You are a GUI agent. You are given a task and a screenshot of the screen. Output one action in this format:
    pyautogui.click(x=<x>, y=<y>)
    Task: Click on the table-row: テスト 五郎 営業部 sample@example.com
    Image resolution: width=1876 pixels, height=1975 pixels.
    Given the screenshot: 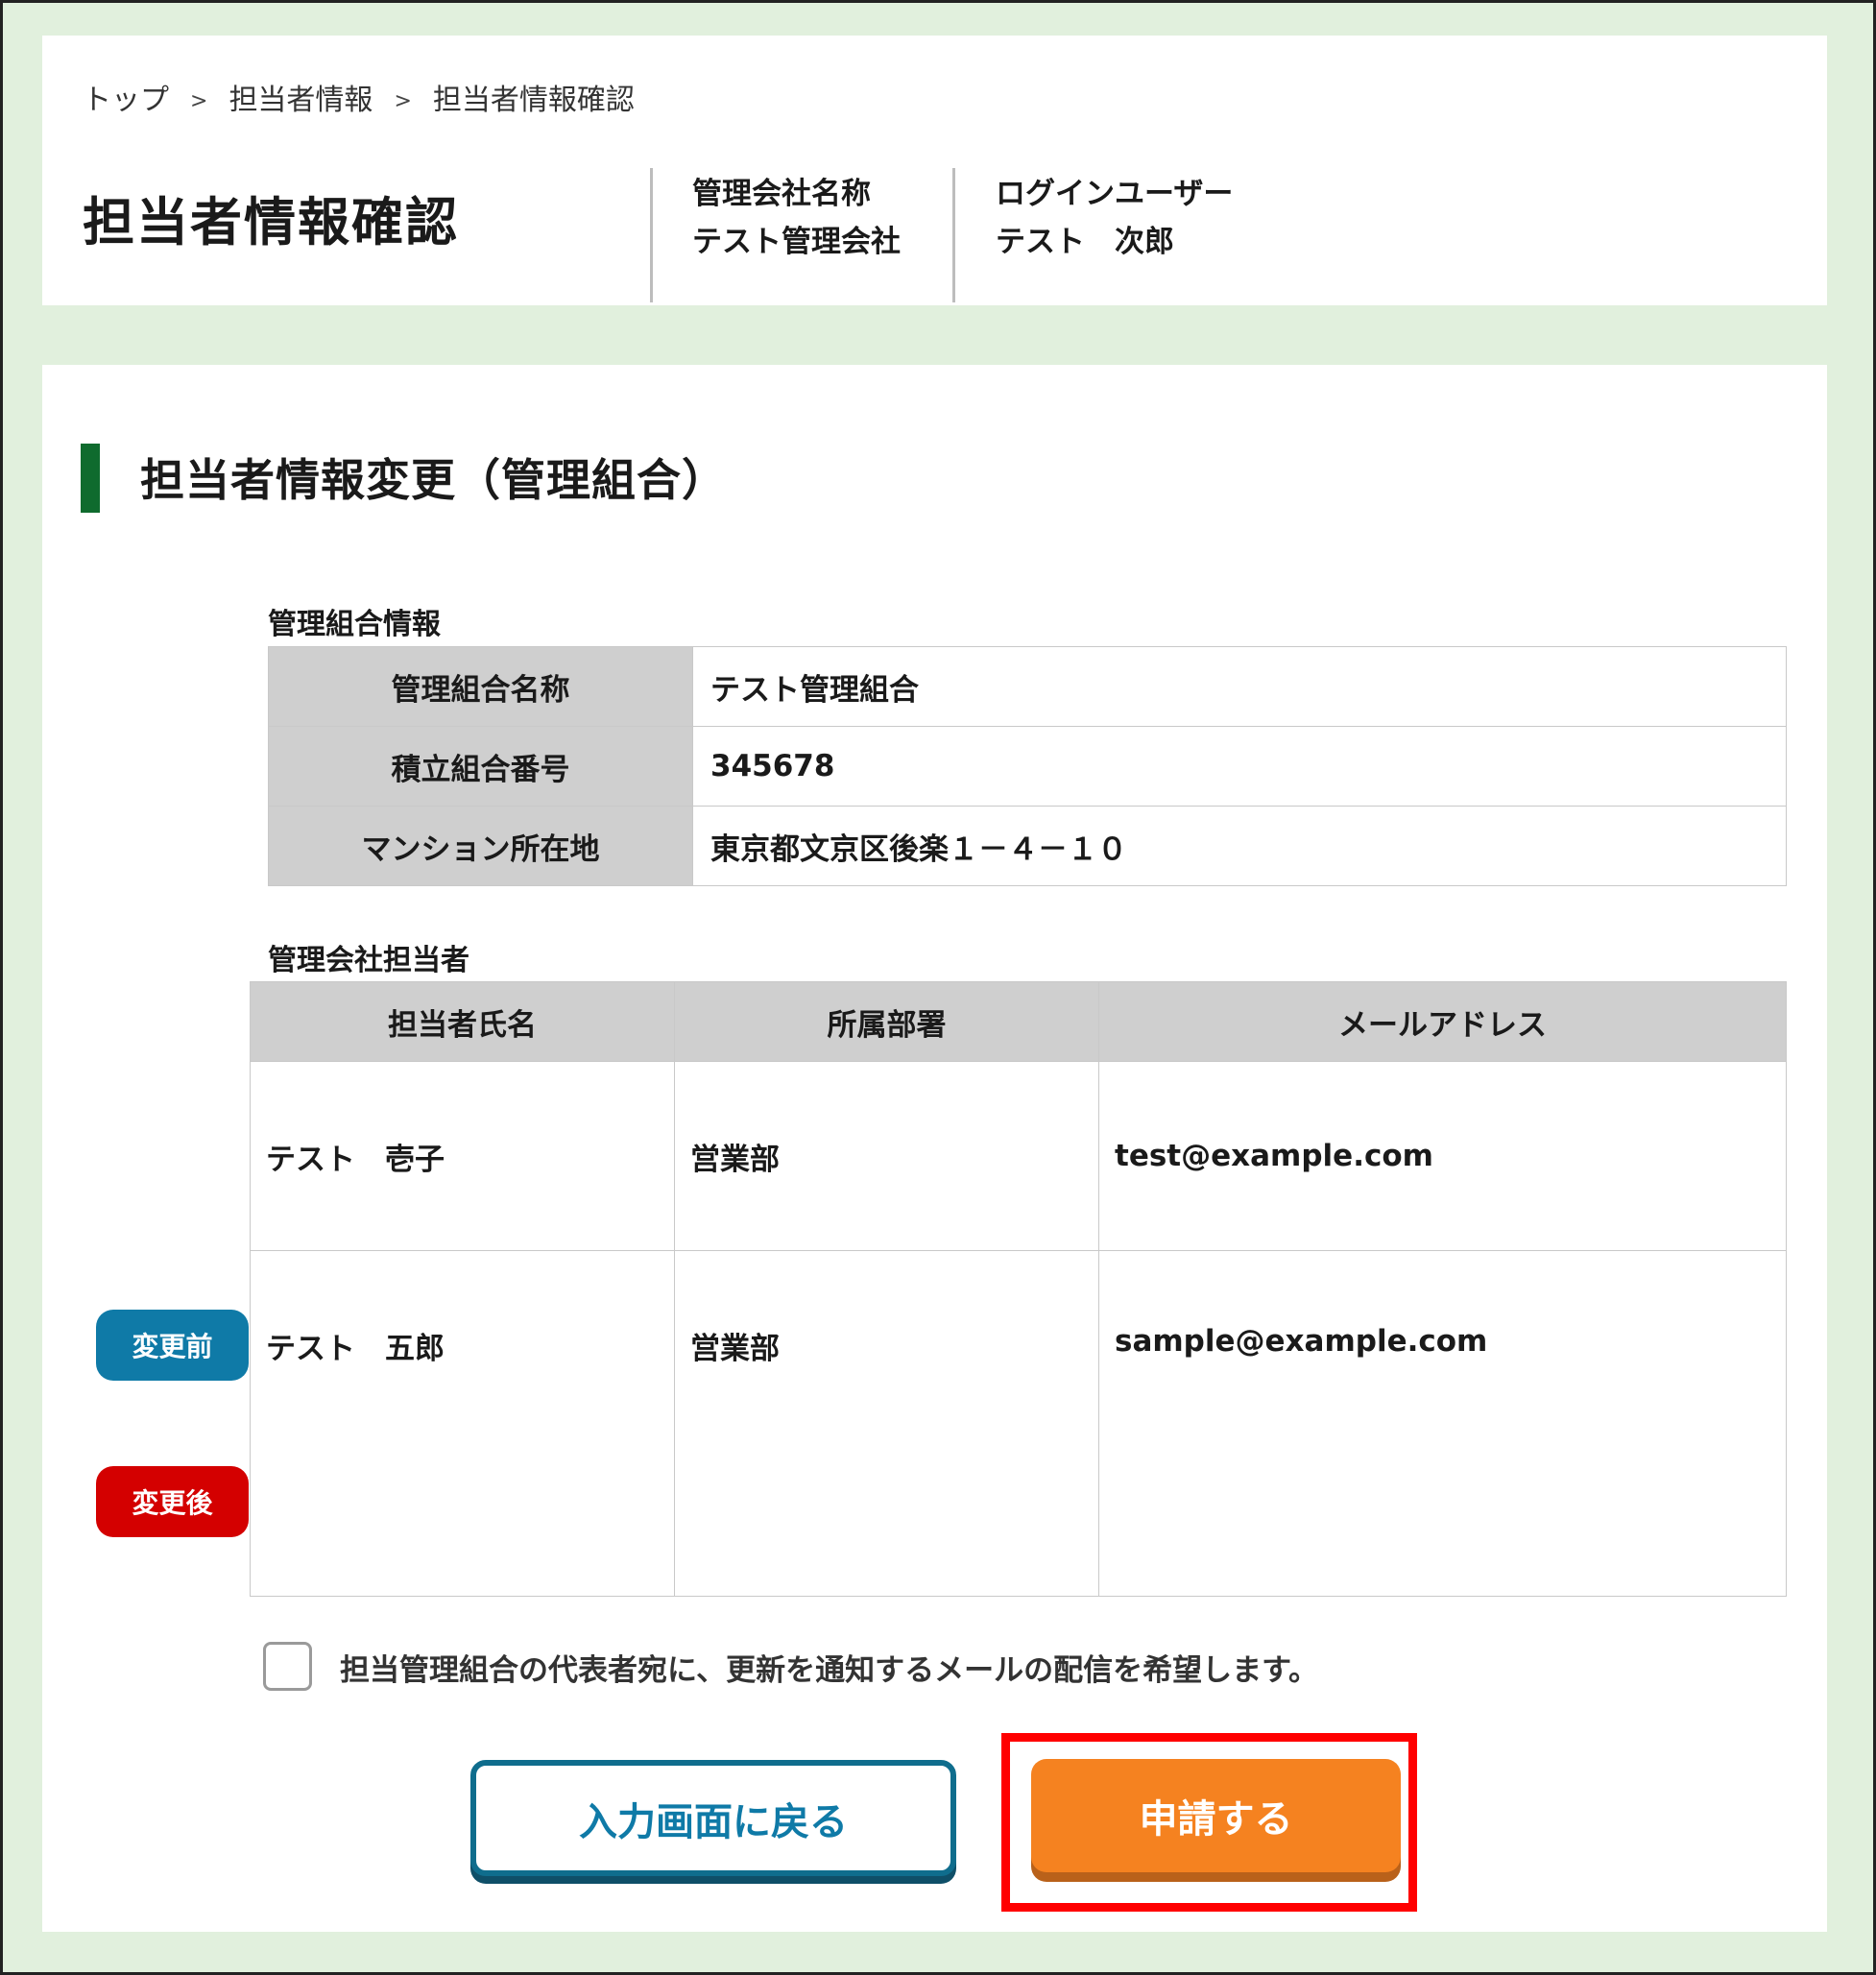 What is the action you would take?
    pyautogui.click(x=1019, y=1423)
    